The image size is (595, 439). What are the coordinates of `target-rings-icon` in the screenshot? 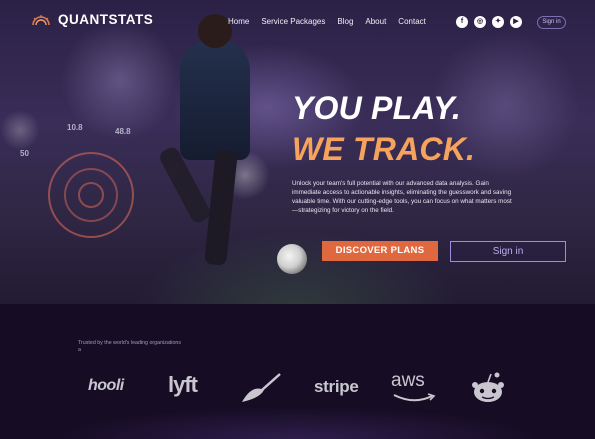 It's located at (91, 195).